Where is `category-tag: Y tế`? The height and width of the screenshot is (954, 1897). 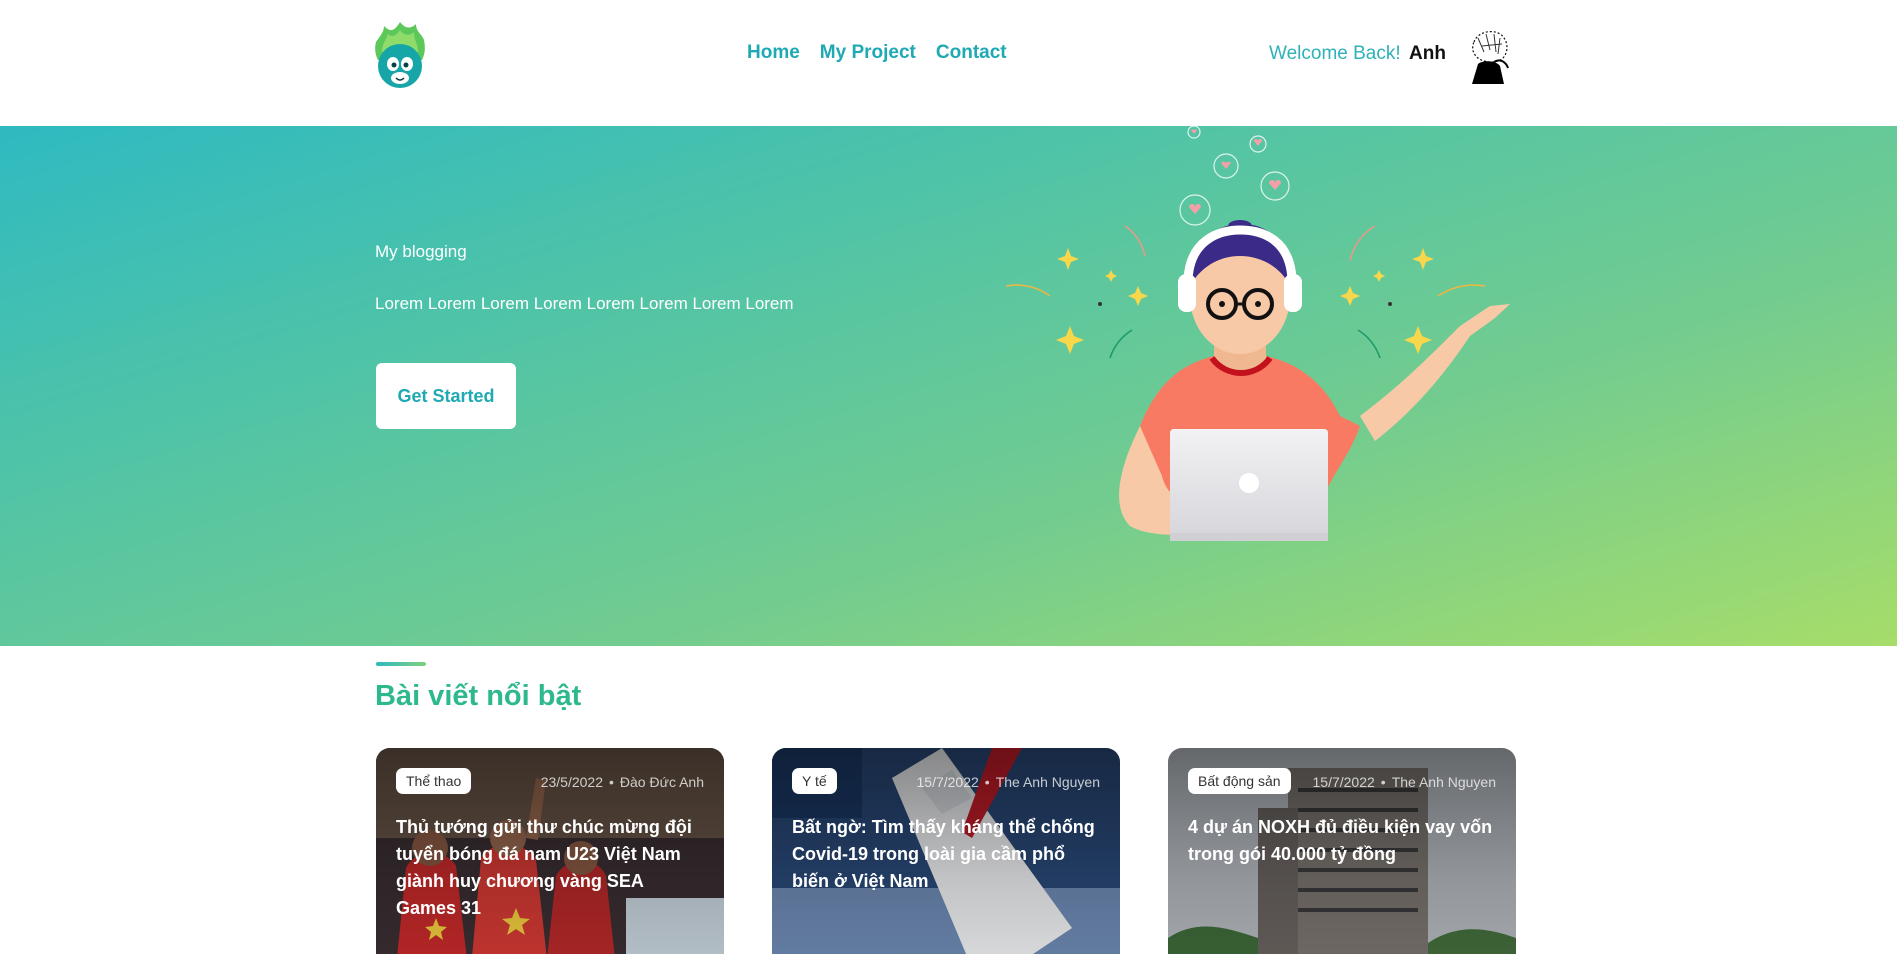
category-tag: Y tế is located at coordinates (814, 781).